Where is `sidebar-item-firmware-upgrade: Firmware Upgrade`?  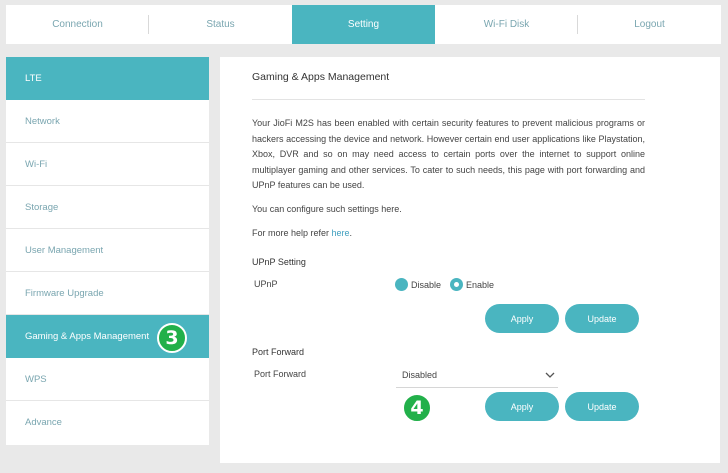 sidebar-item-firmware-upgrade: Firmware Upgrade is located at coordinates (107, 293).